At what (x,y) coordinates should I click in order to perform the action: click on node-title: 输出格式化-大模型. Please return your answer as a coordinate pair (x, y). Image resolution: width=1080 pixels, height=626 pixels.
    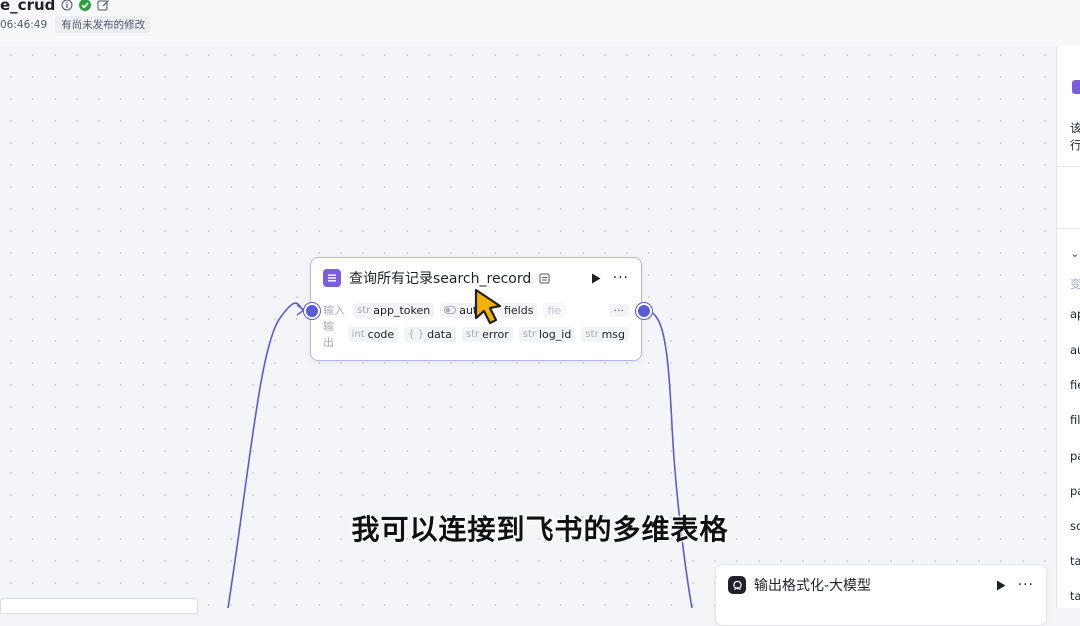
    Looking at the image, I should click on (813, 586).